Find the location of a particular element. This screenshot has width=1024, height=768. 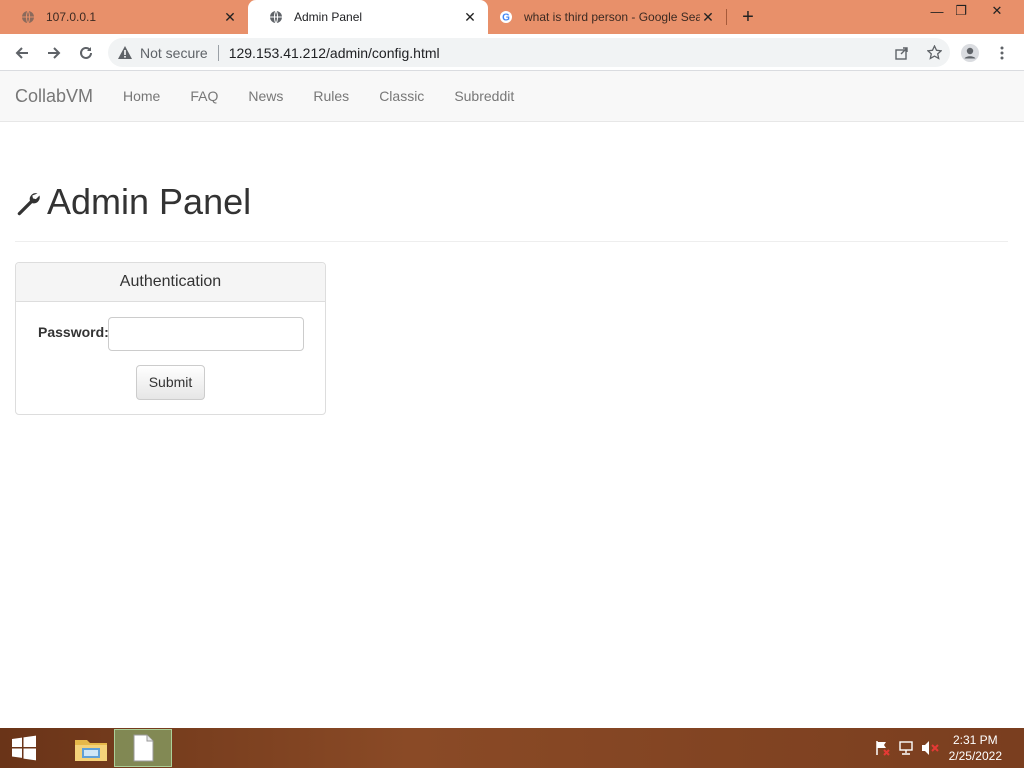

new-tab-icon: + is located at coordinates (748, 17).